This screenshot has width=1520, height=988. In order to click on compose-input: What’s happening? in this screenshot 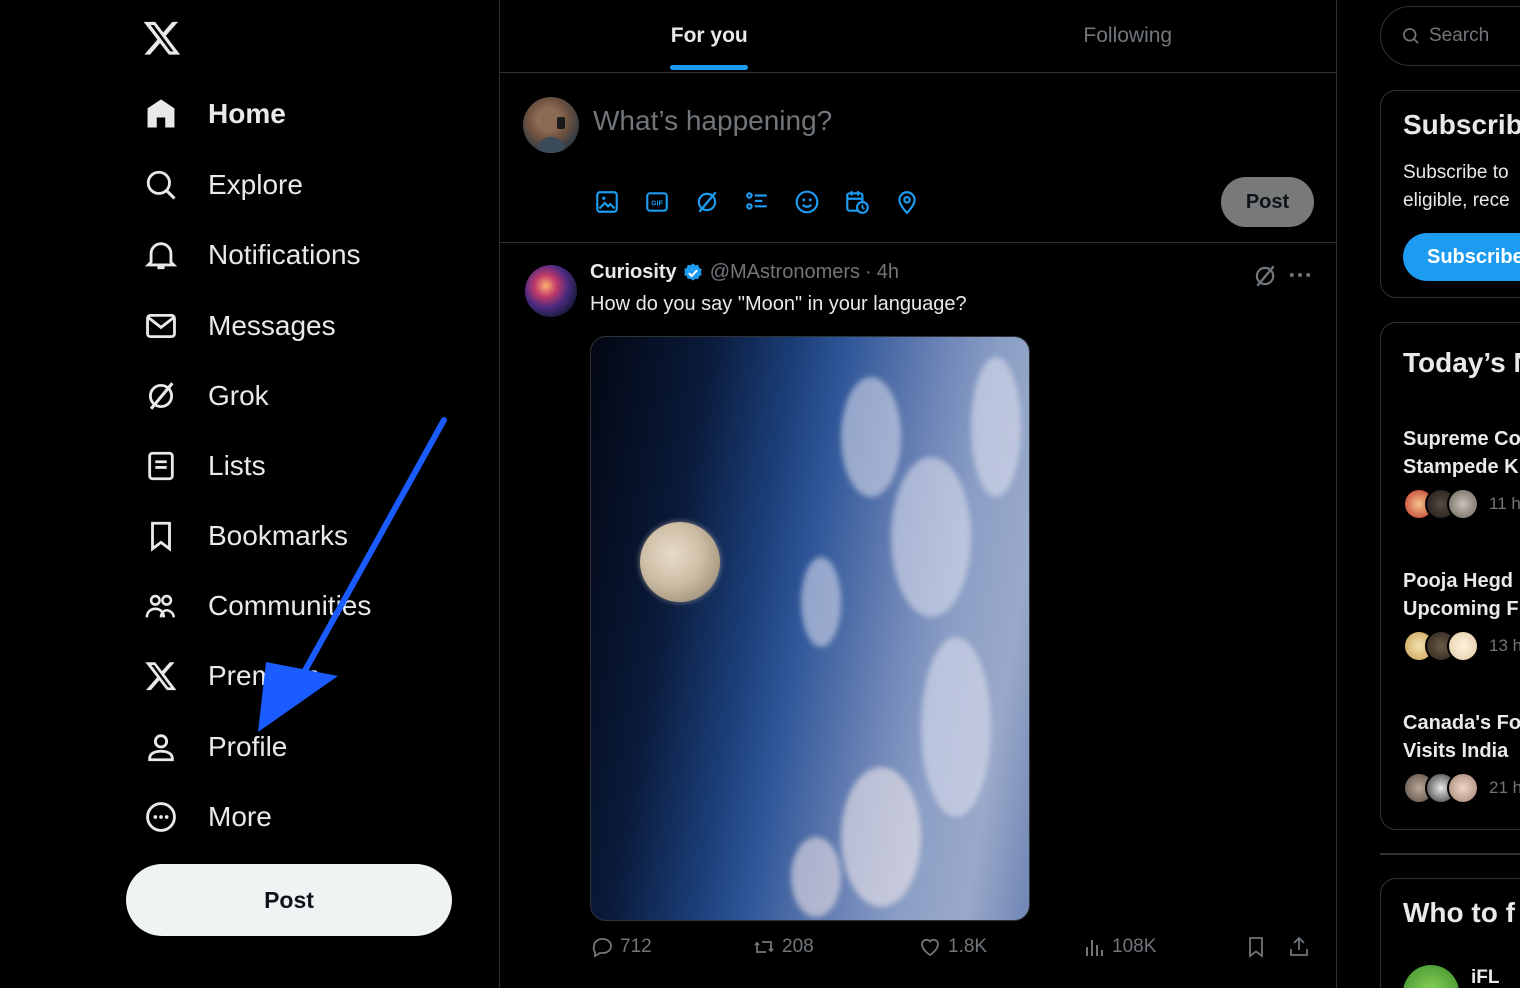, I will do `click(712, 121)`.